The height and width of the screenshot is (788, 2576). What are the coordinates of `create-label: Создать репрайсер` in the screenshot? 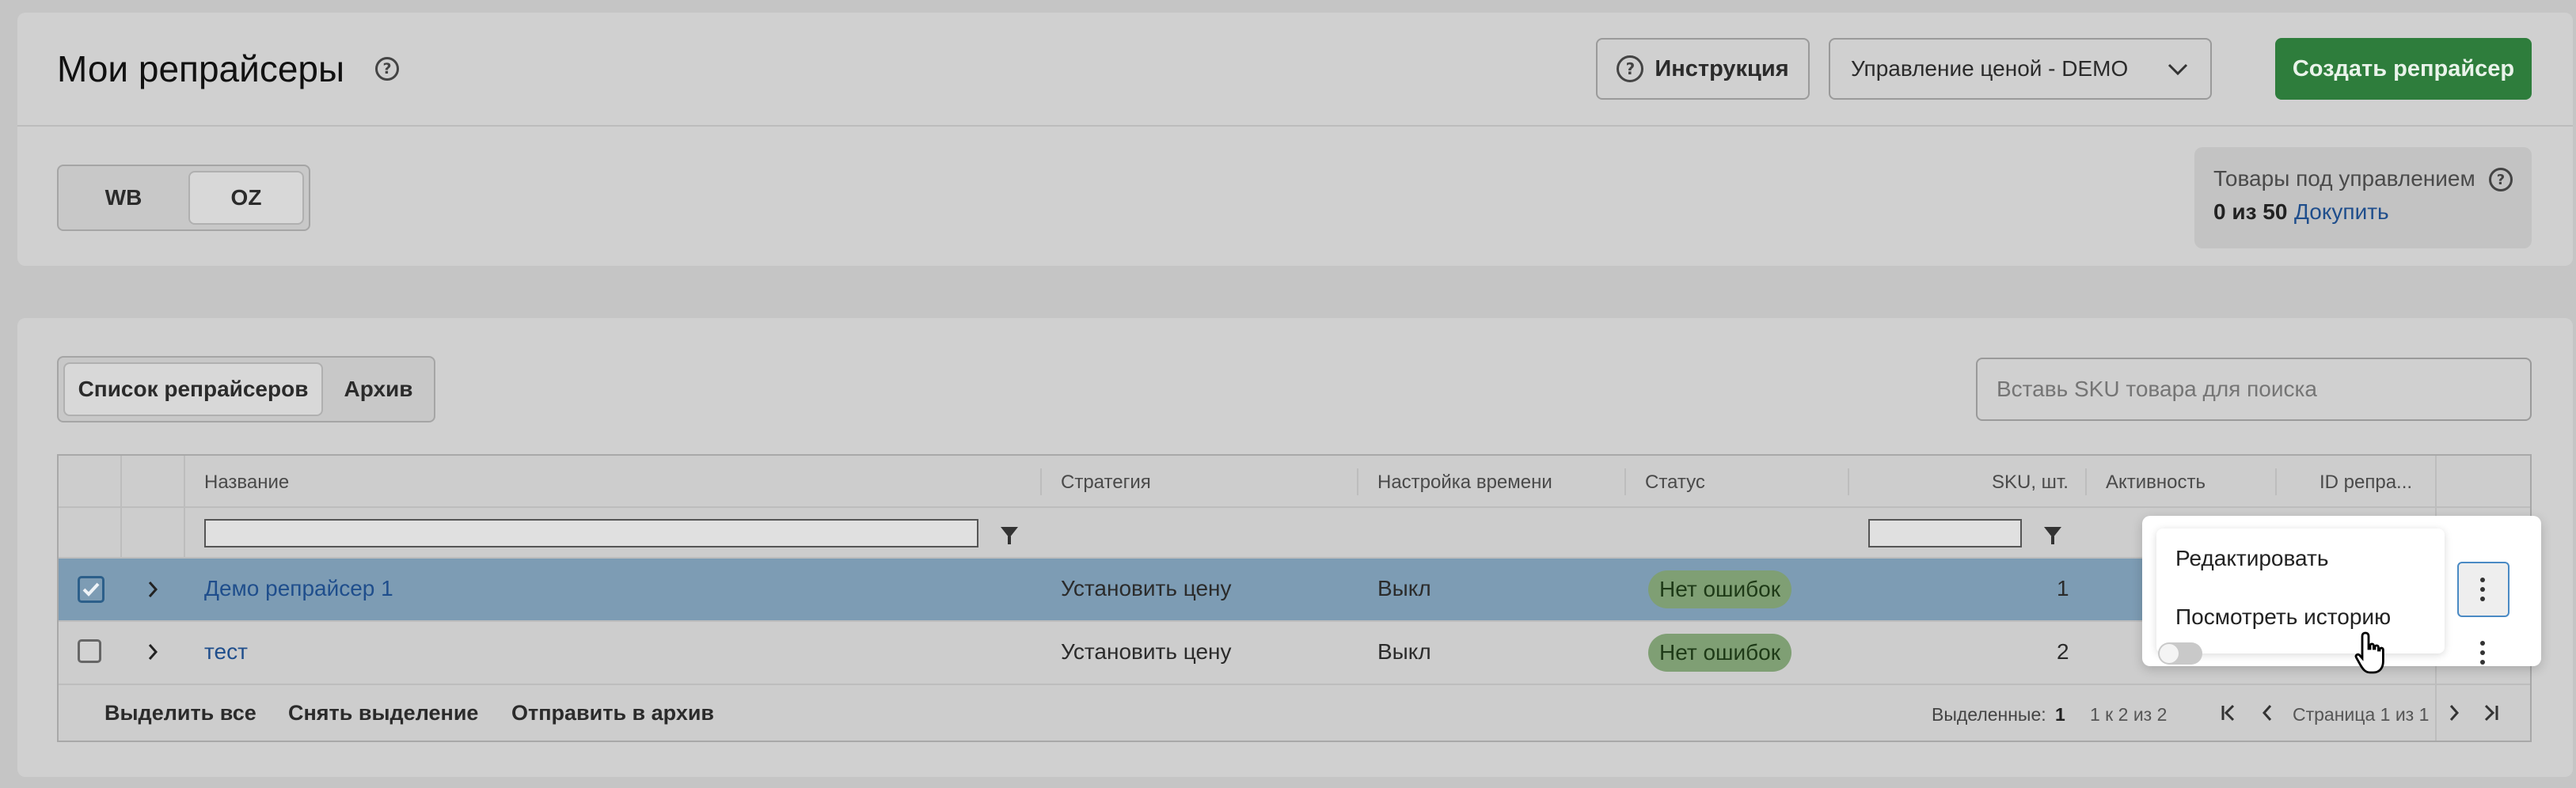 It's located at (2403, 68).